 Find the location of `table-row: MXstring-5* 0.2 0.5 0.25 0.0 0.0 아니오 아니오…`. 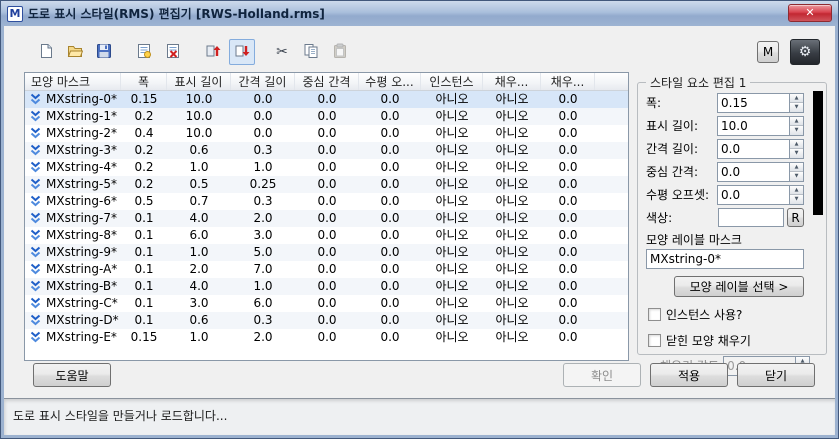

table-row: MXstring-5* 0.2 0.5 0.25 0.0 0.0 아니오 아니오… is located at coordinates (326, 184).